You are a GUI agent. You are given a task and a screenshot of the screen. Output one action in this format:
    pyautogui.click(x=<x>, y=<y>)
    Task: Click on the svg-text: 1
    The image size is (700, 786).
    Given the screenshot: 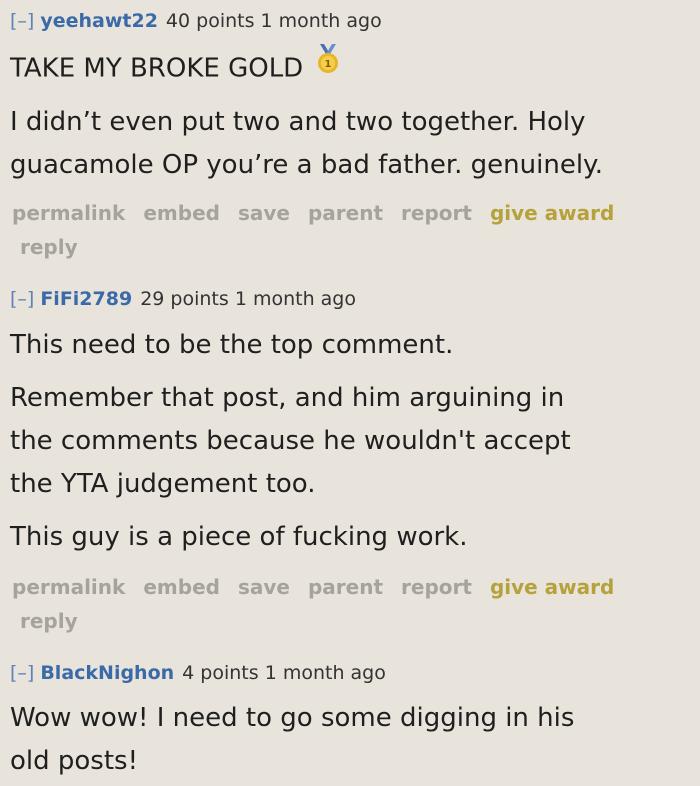 What is the action you would take?
    pyautogui.click(x=328, y=64)
    